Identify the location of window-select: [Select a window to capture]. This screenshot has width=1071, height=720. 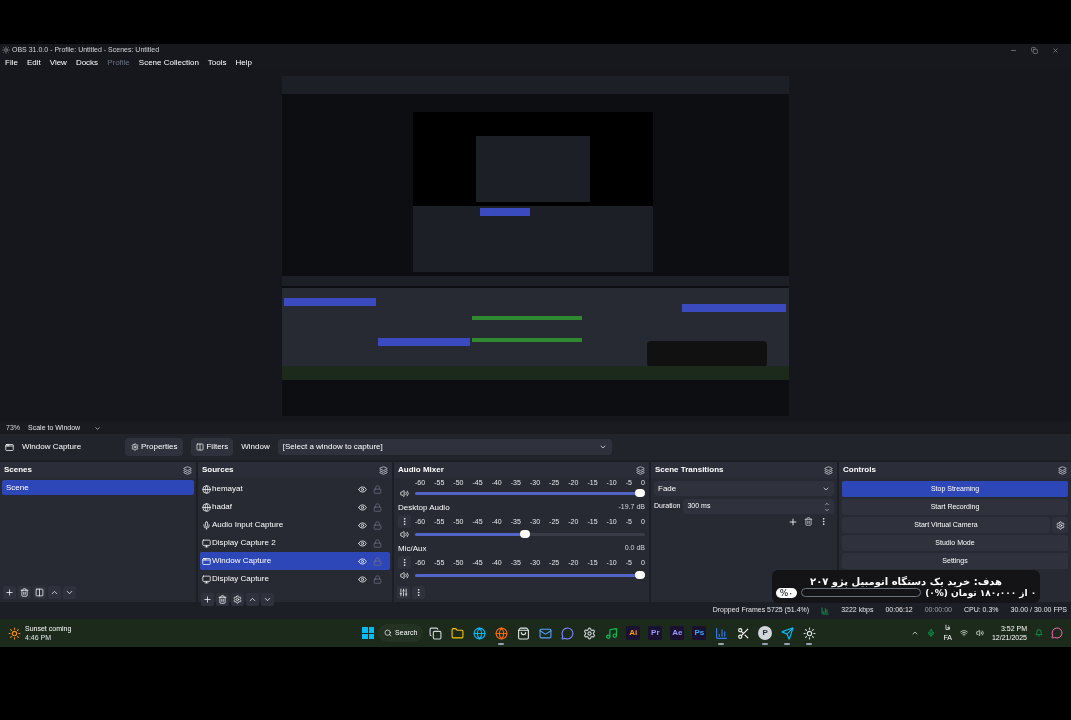
(444, 447).